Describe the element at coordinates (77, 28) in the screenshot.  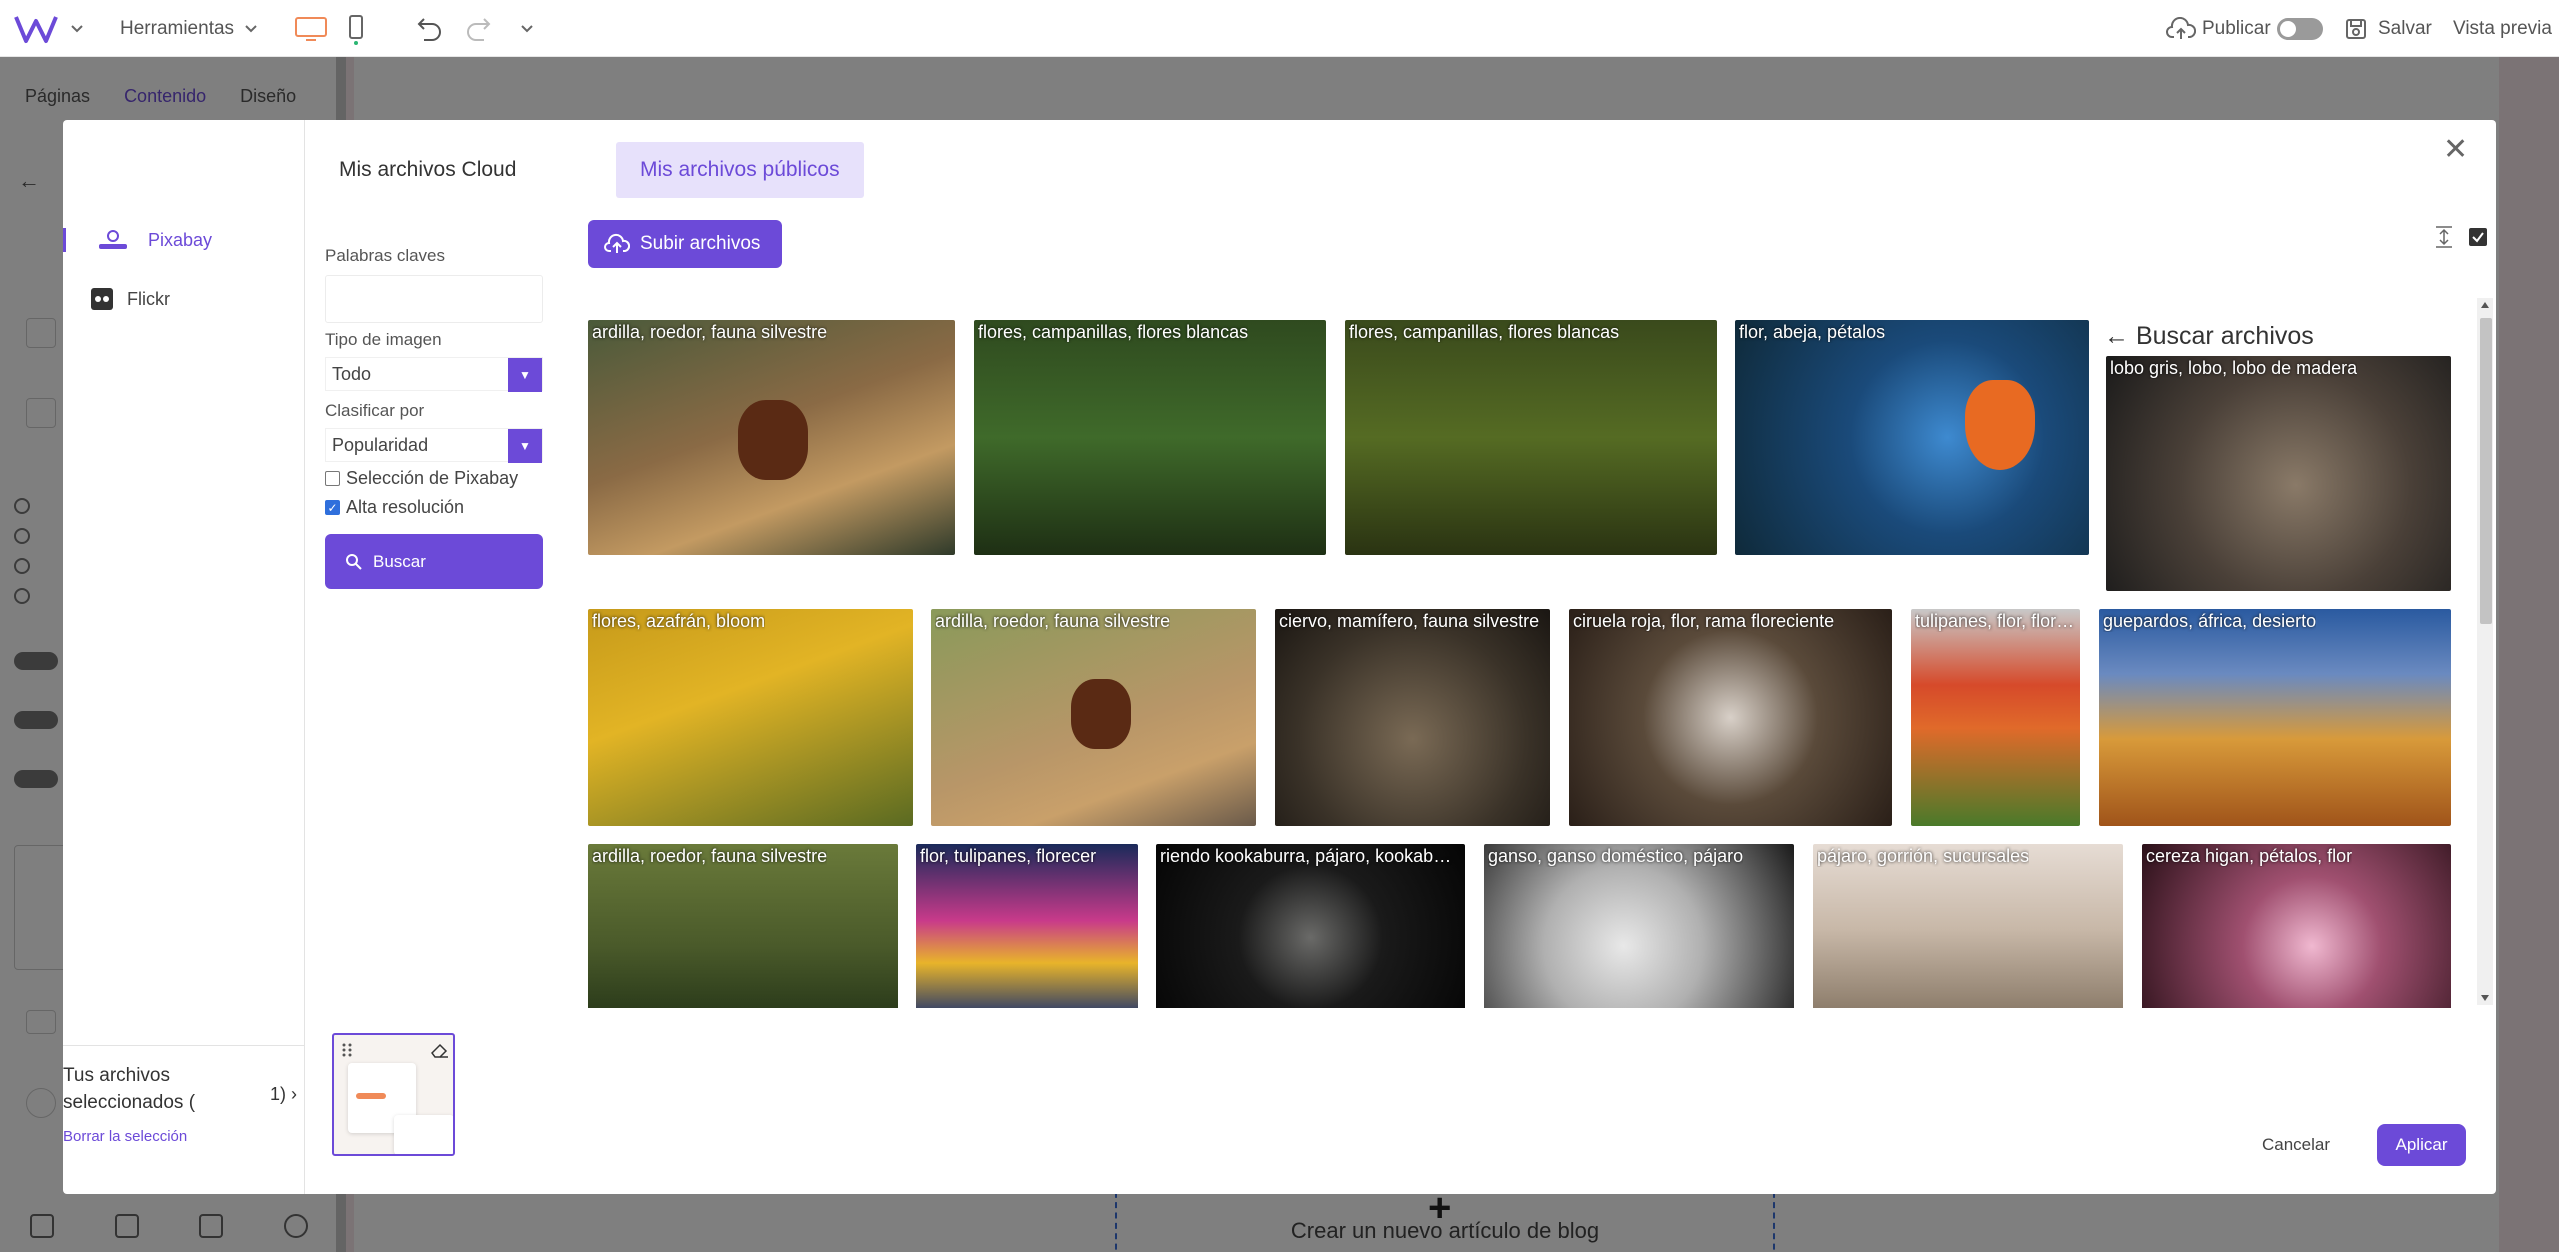
I see `logo-chevron-down-icon` at that location.